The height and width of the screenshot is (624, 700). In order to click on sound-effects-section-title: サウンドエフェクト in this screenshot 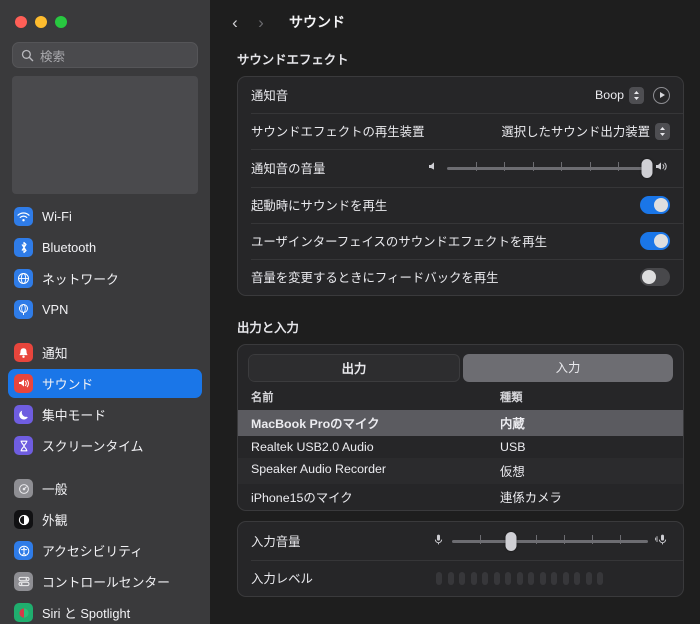, I will do `click(293, 60)`.